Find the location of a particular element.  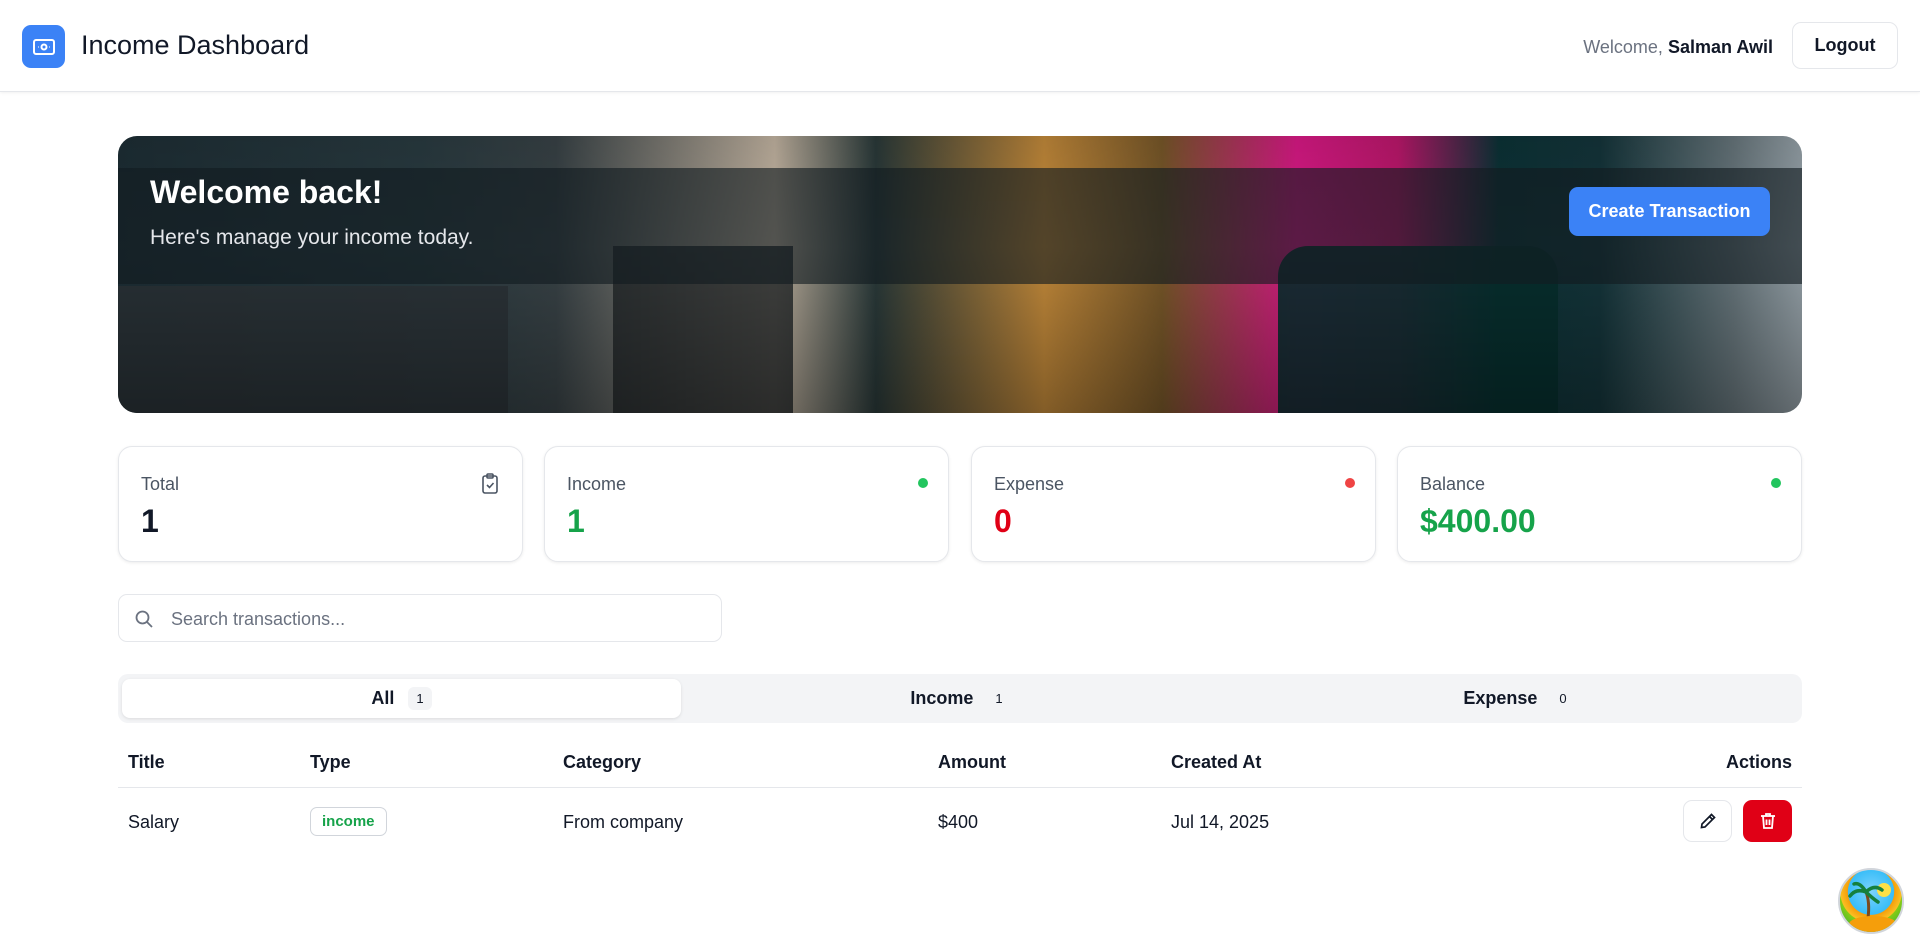

money-icon is located at coordinates (43, 46).